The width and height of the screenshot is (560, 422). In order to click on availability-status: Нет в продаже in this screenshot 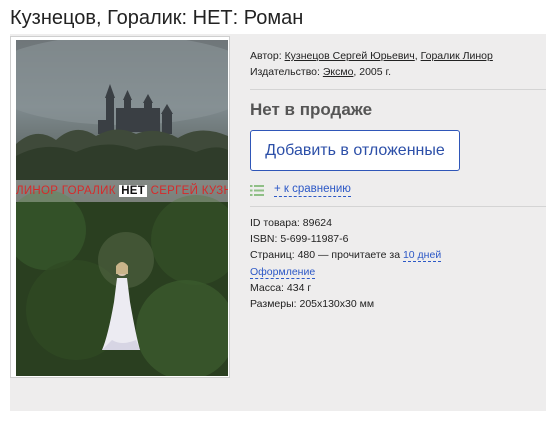, I will do `click(311, 109)`.